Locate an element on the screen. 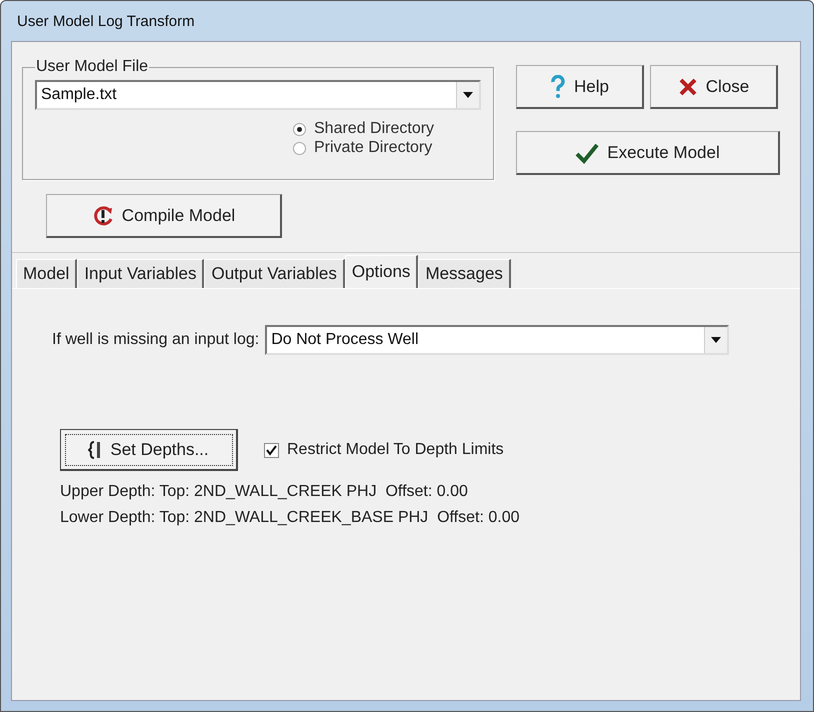 The height and width of the screenshot is (712, 814). close-button: Close is located at coordinates (714, 87).